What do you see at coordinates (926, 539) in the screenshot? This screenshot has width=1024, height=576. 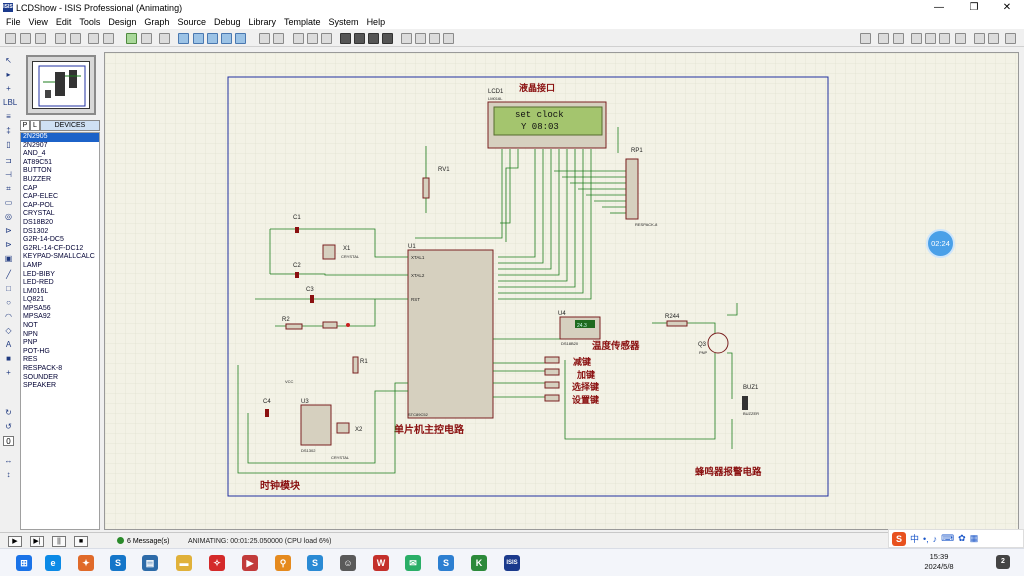 I see `punctuation-icon: •,` at bounding box center [926, 539].